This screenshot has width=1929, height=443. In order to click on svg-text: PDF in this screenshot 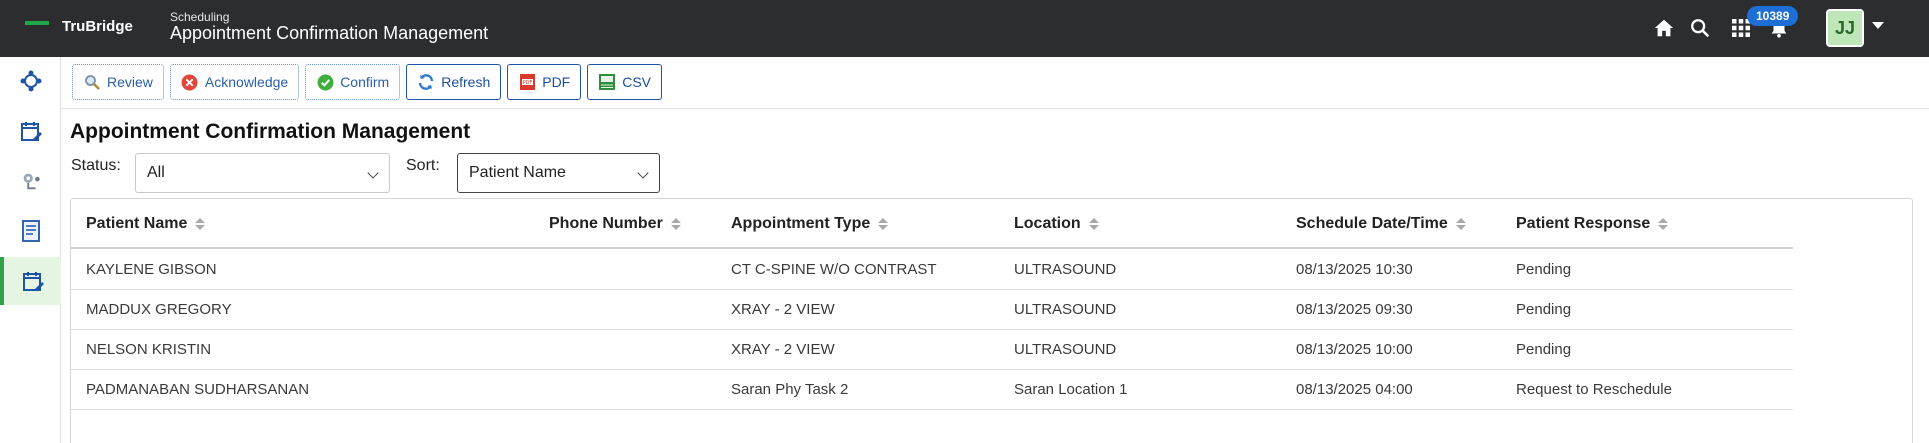, I will do `click(527, 83)`.